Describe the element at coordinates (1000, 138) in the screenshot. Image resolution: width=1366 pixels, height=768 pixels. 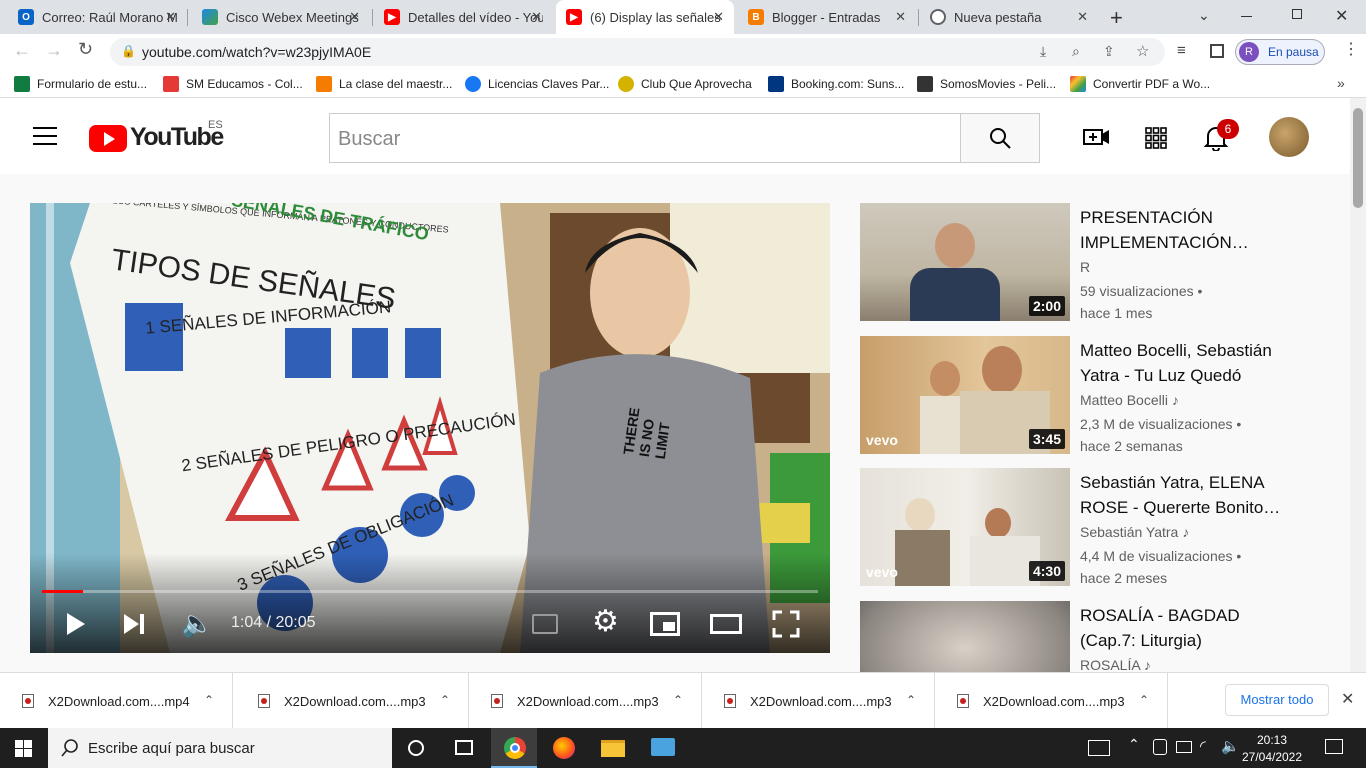
I see `search-button` at that location.